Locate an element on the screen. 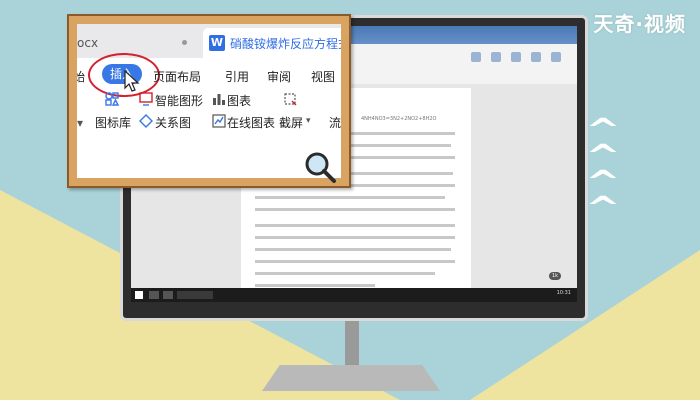  dropdown-arrow-icon: ▾ is located at coordinates (80, 123).